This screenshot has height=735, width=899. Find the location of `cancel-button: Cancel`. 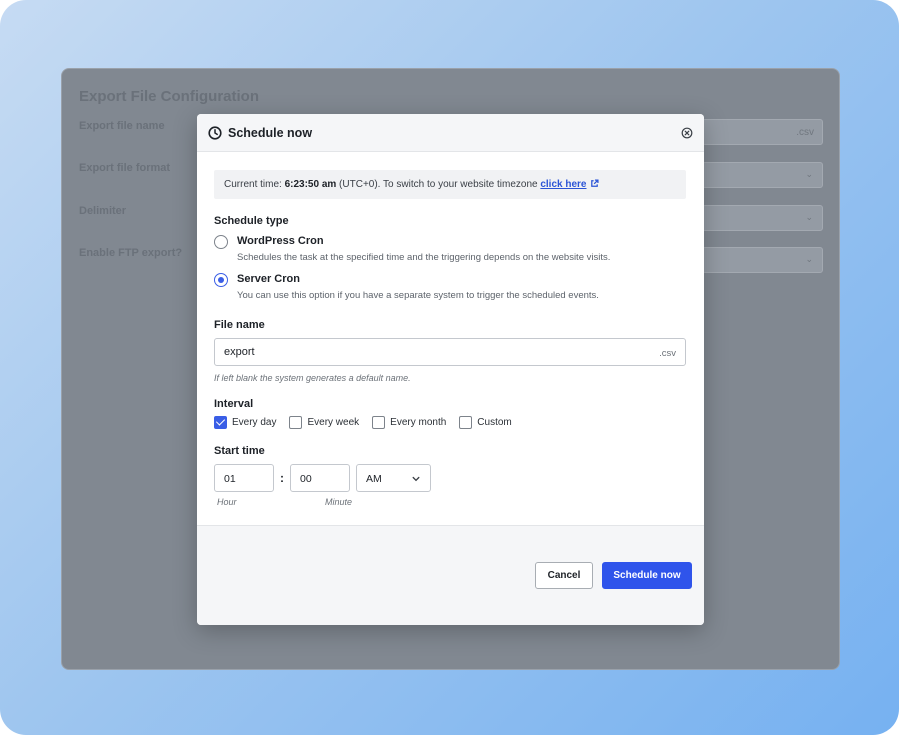

cancel-button: Cancel is located at coordinates (564, 575).